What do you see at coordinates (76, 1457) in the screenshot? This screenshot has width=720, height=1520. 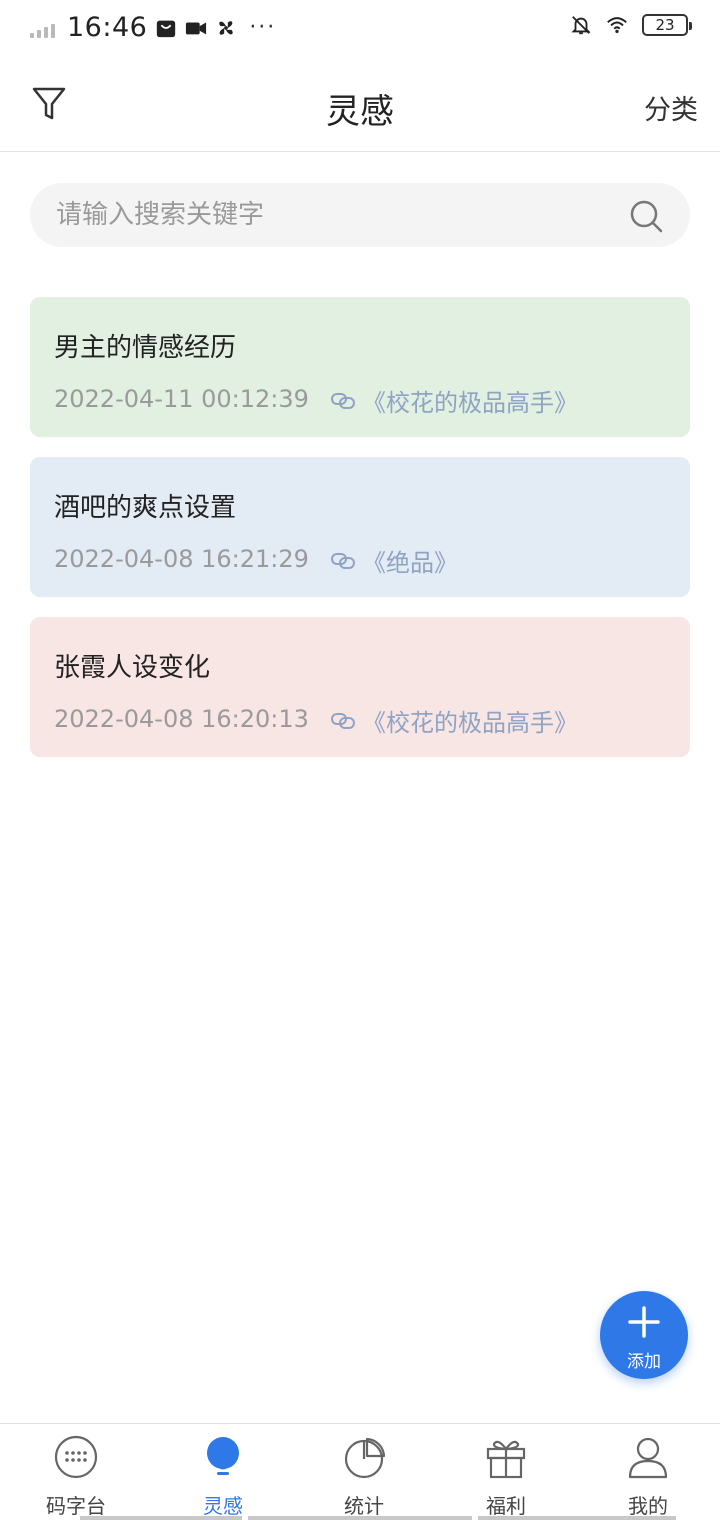 I see `keyboard-icon` at bounding box center [76, 1457].